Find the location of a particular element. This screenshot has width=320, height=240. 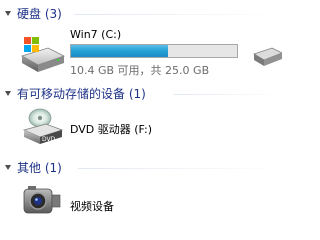

dvd-drive-icon: DVD is located at coordinates (43, 129).